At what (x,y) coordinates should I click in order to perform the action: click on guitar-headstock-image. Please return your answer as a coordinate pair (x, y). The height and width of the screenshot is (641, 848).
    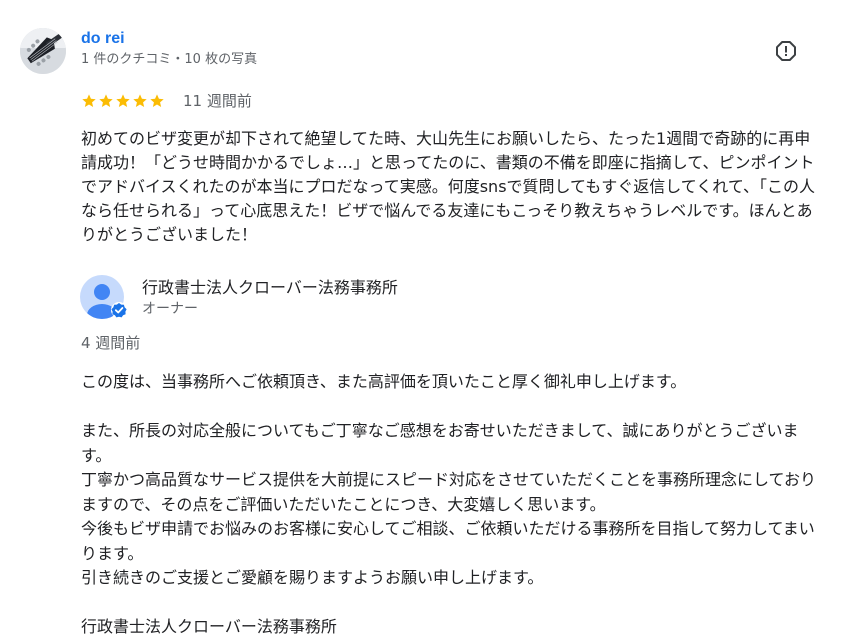
    Looking at the image, I should click on (43, 51).